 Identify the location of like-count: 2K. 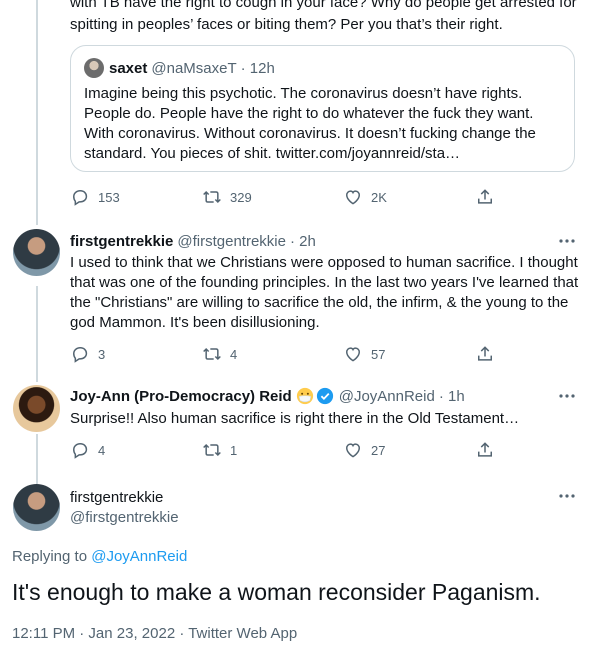
(379, 197).